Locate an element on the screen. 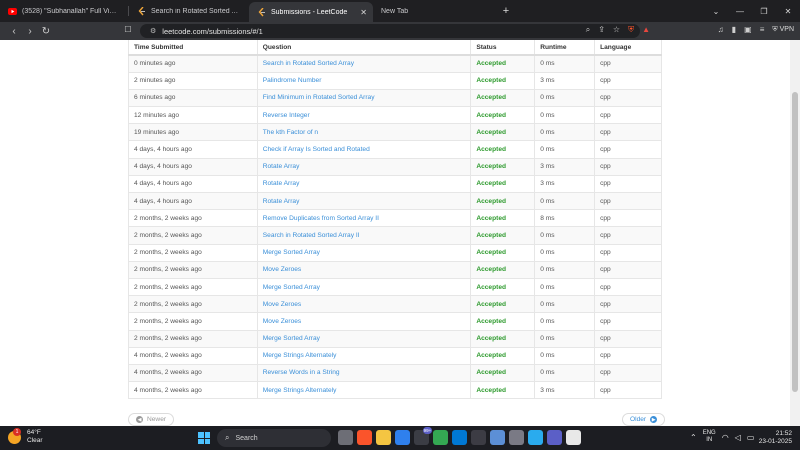 Image resolution: width=800 pixels, height=450 pixels. bookmark-star-icon: ☆ is located at coordinates (616, 30).